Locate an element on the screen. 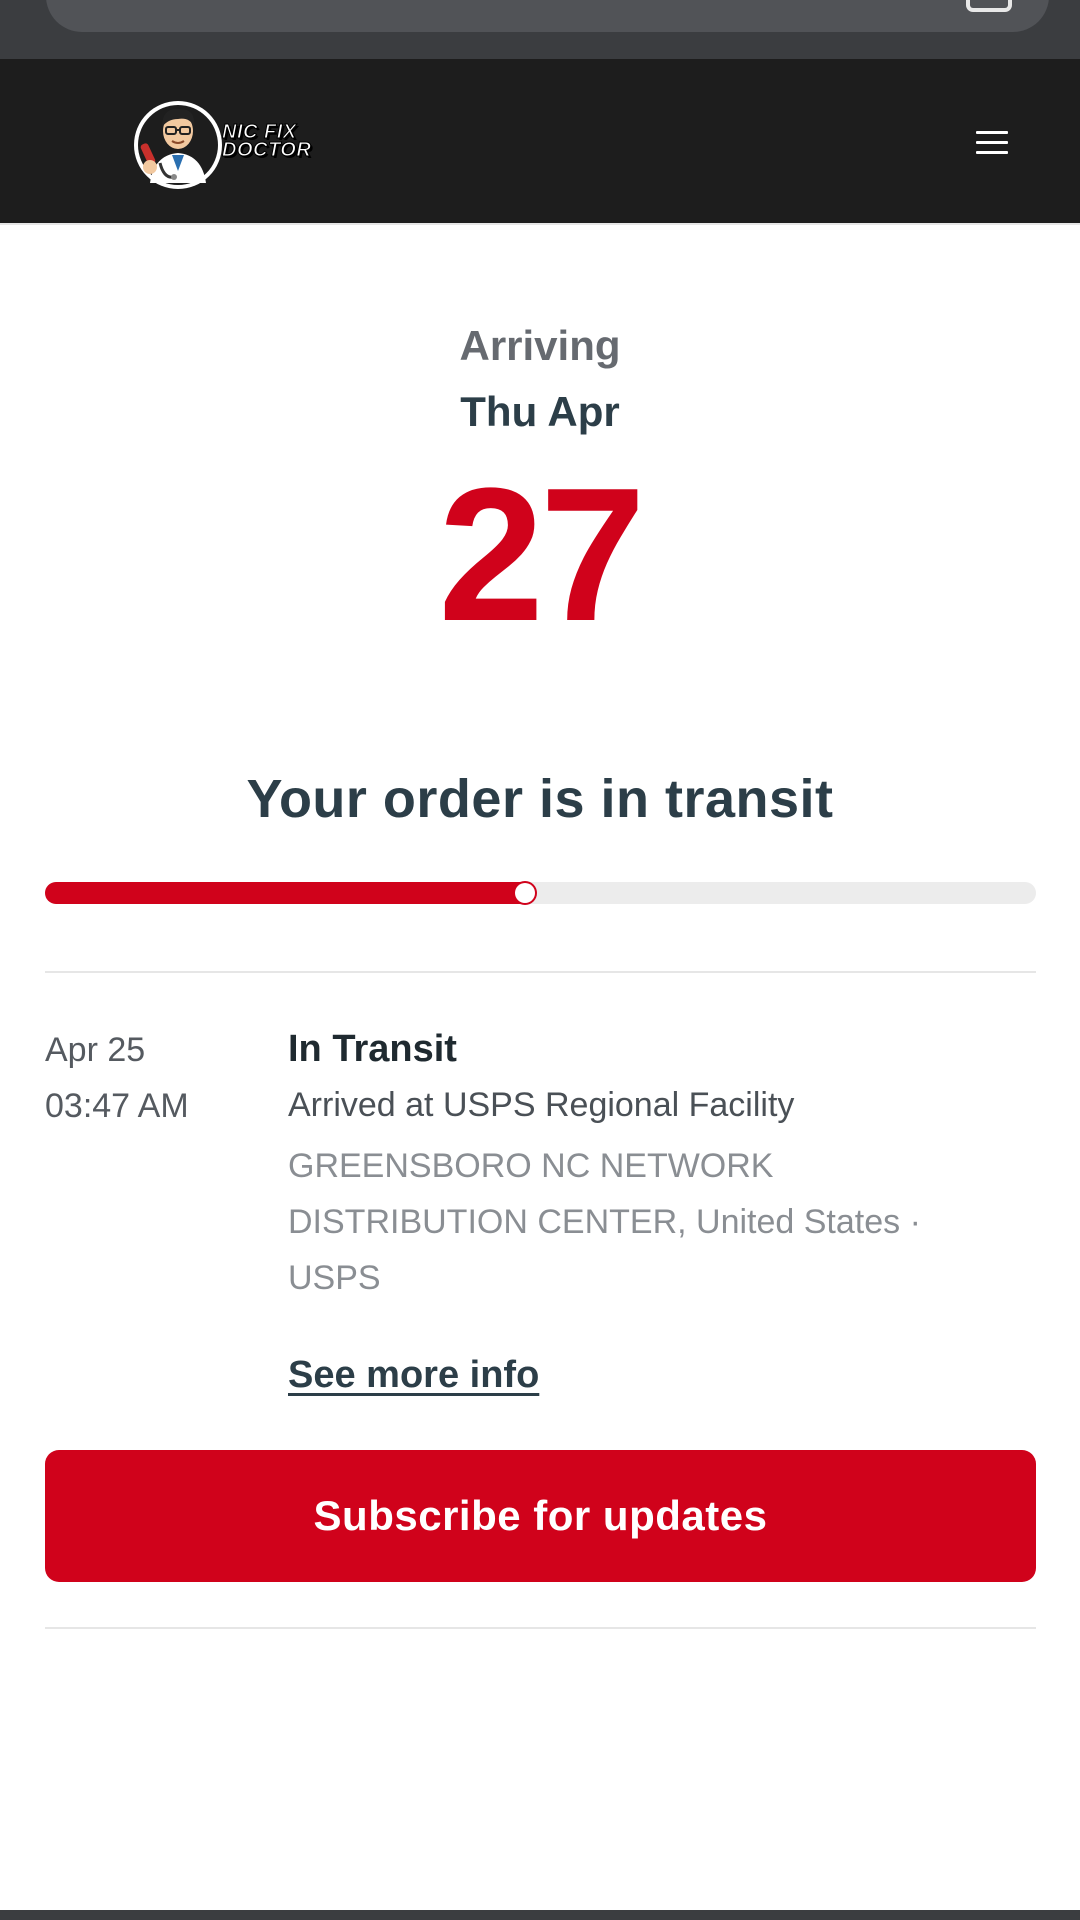 The image size is (1080, 1920). event-description: Arrived at USPS Regional Facility is located at coordinates (541, 1105).